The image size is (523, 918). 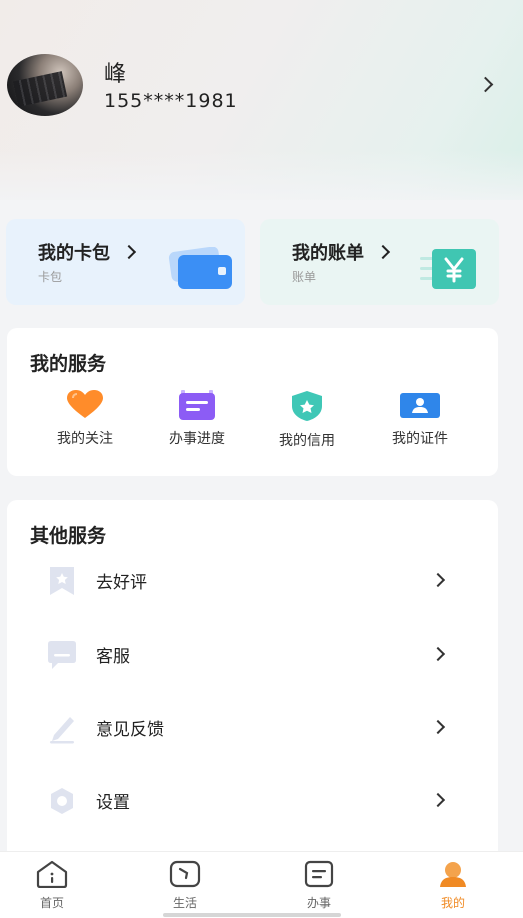 I want to click on life-icon, so click(x=185, y=874).